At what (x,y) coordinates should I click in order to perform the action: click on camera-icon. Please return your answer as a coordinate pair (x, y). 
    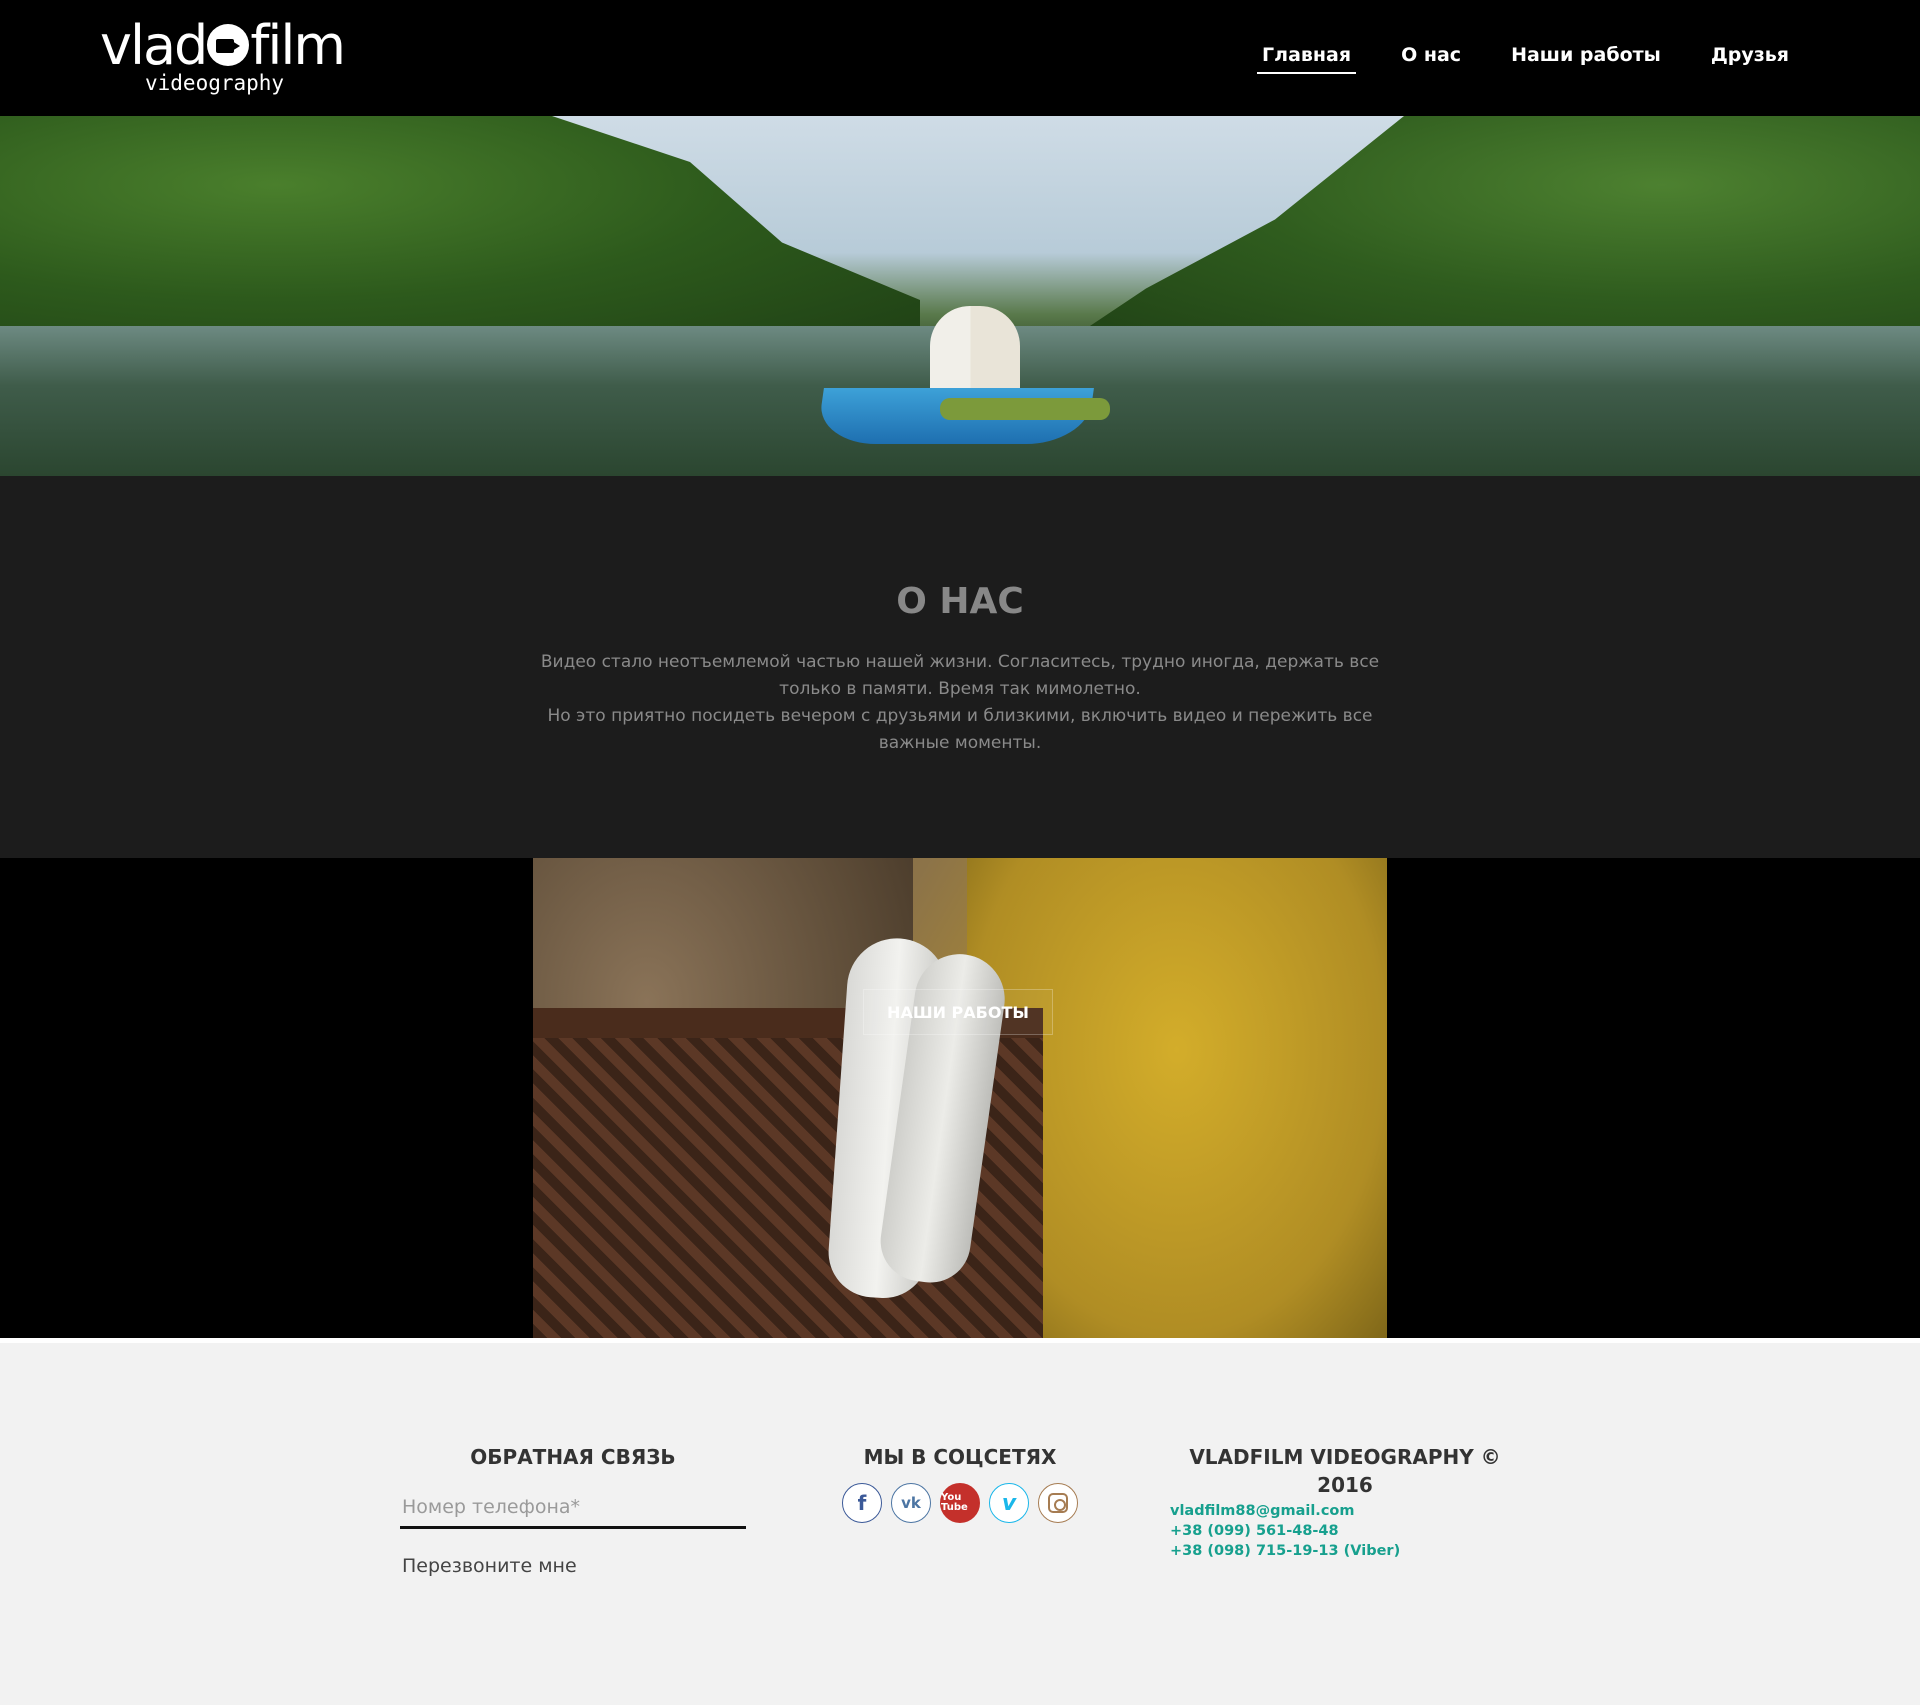
    Looking at the image, I should click on (228, 45).